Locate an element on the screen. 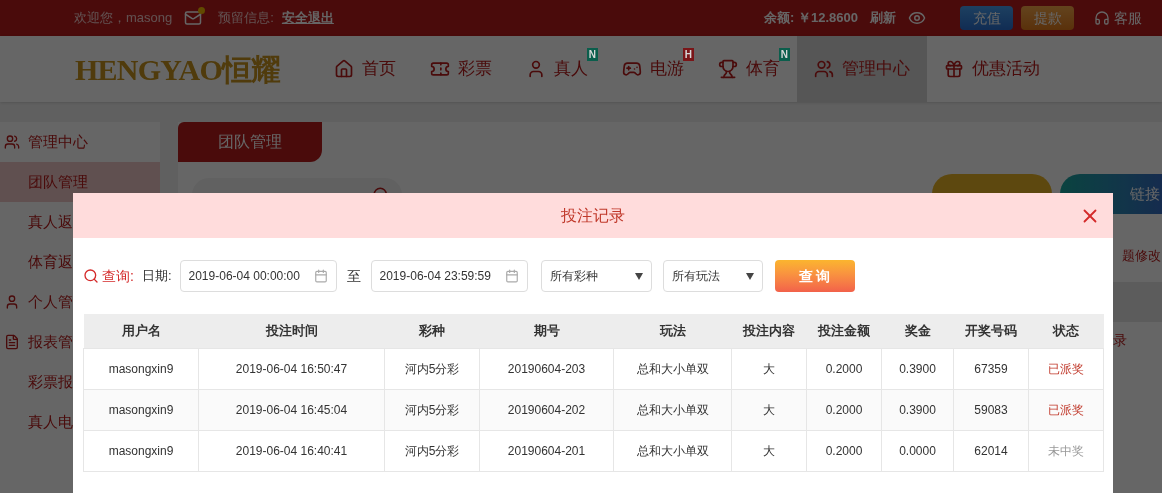 The height and width of the screenshot is (493, 1162). column-header: 期号 is located at coordinates (546, 331).